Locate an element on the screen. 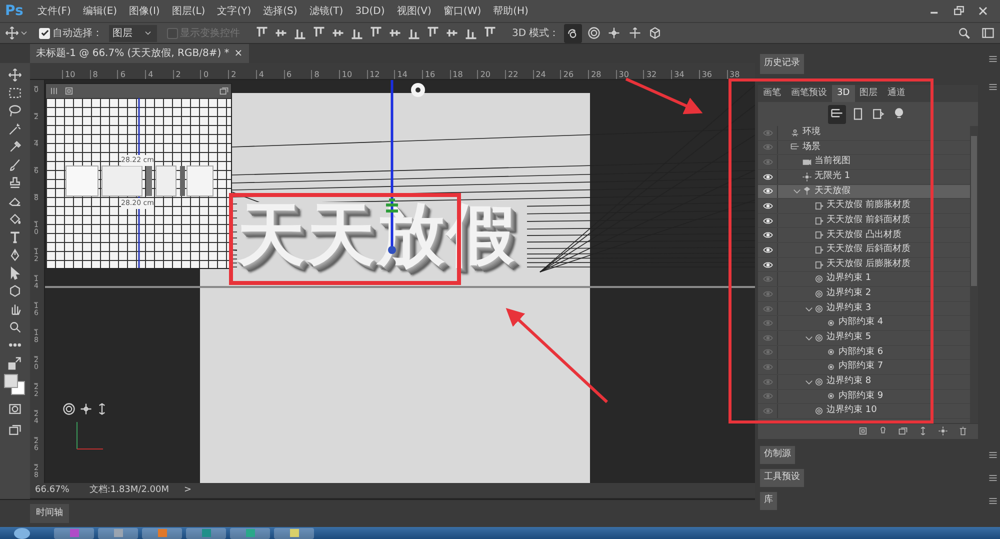 The image size is (1000, 539). tree-row: 天天放假 前膨胀材质 is located at coordinates (864, 206).